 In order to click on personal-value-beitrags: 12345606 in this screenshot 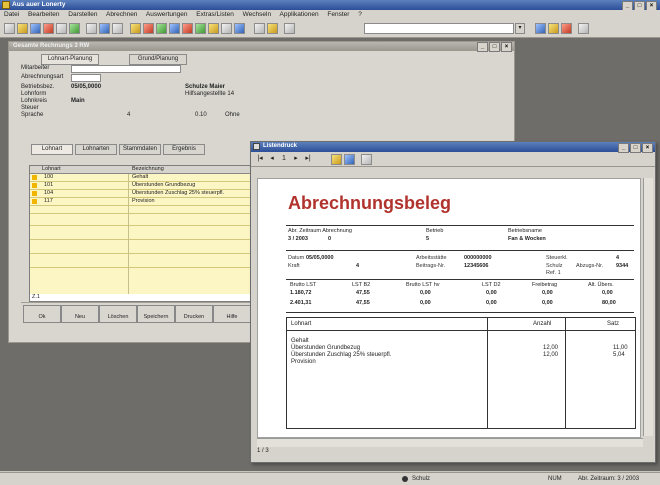, I will do `click(476, 266)`.